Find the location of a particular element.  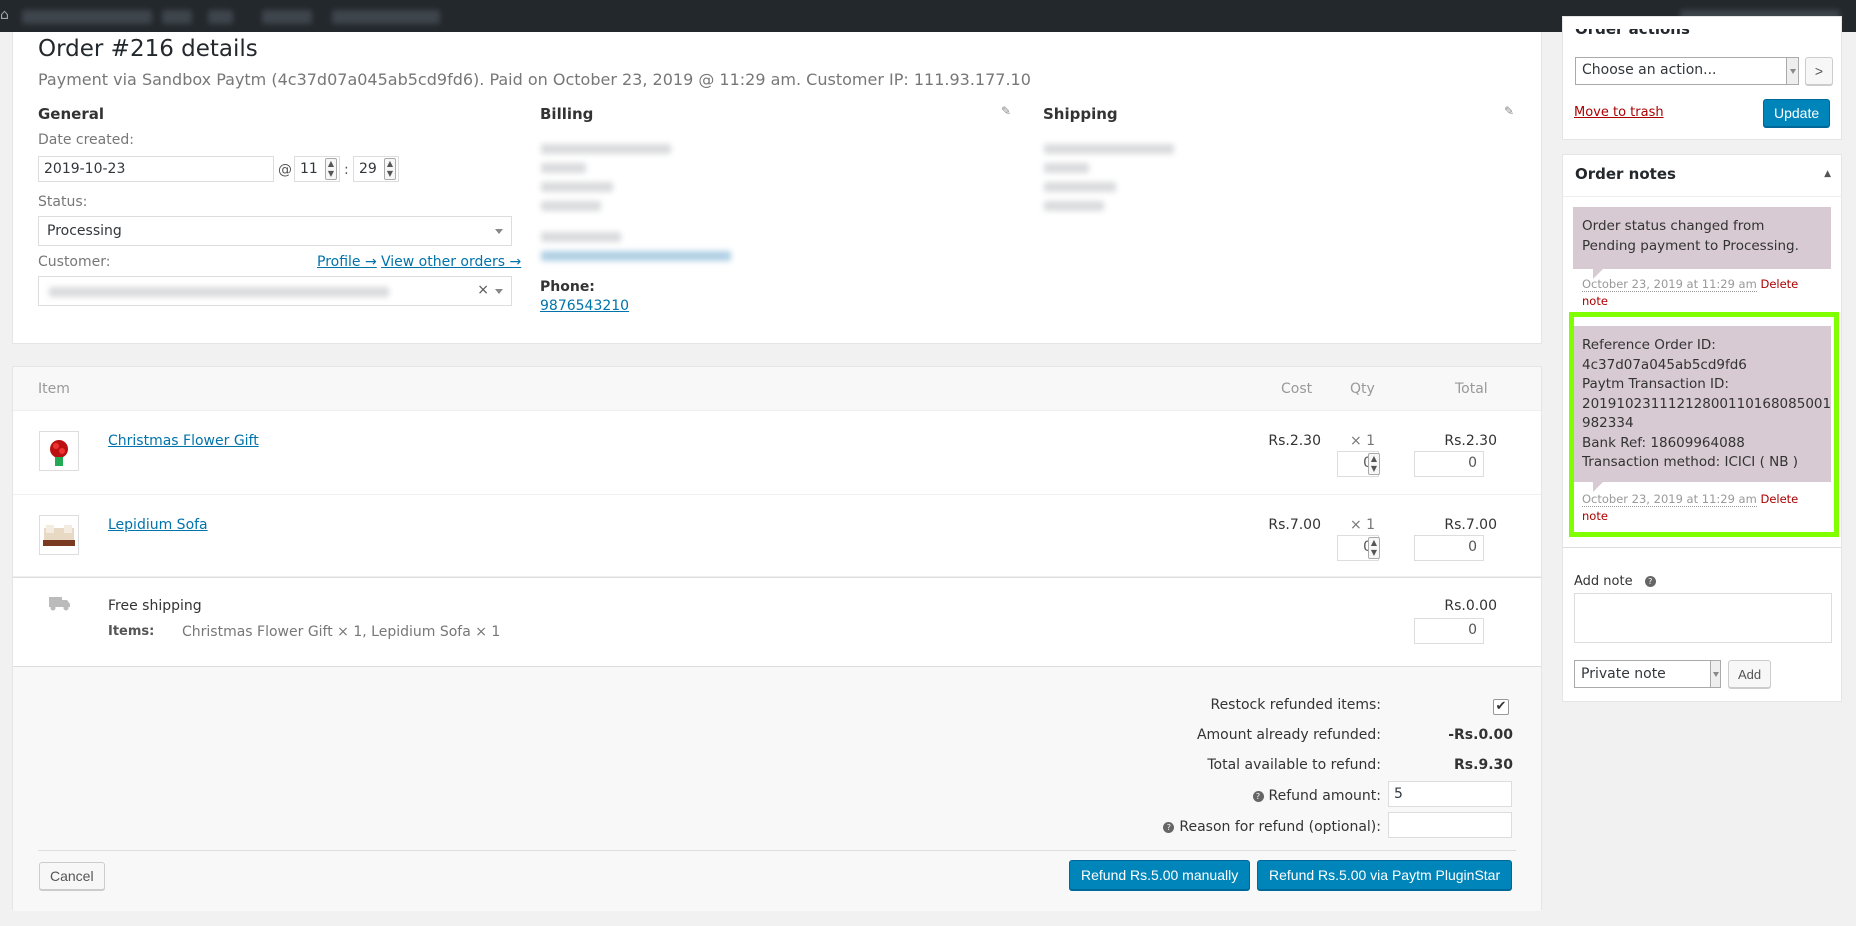

restock-label: Restock refunded items: is located at coordinates (1295, 705).